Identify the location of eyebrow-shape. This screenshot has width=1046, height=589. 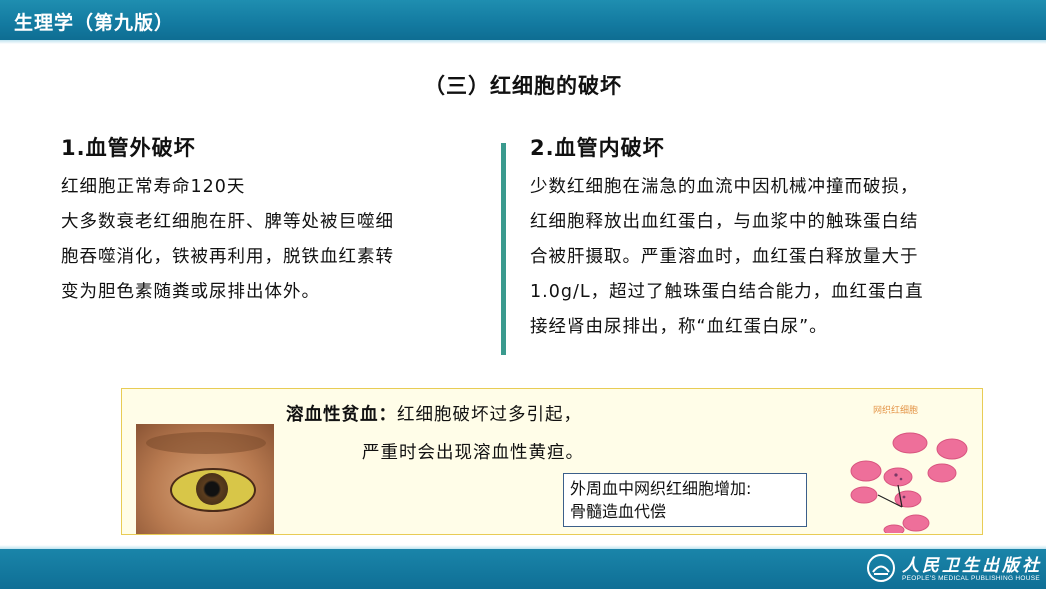
(206, 443).